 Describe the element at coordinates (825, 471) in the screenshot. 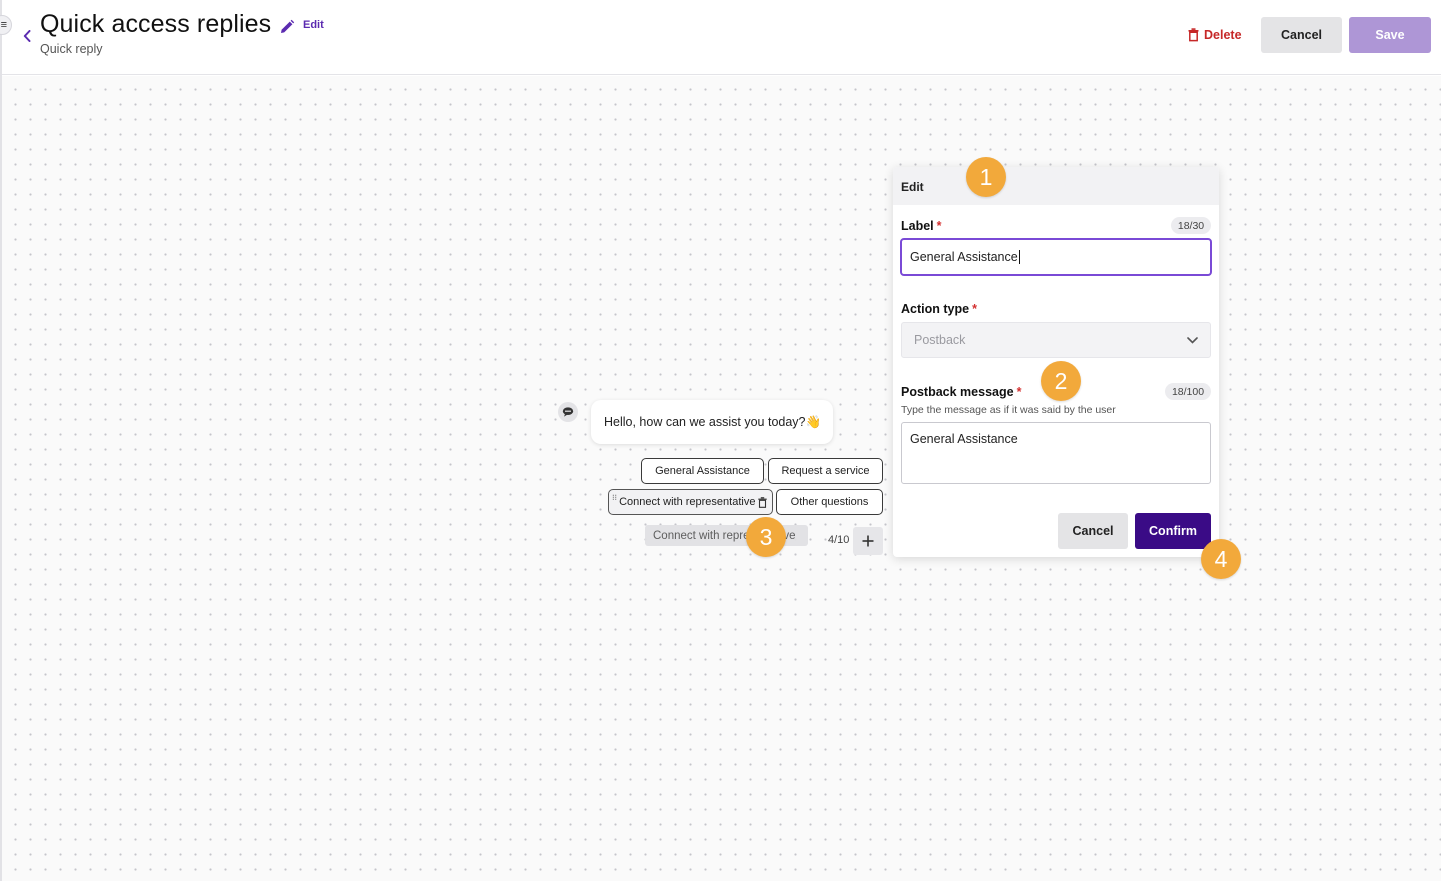

I see `quick-reply-chip-request-service: Request a service` at that location.